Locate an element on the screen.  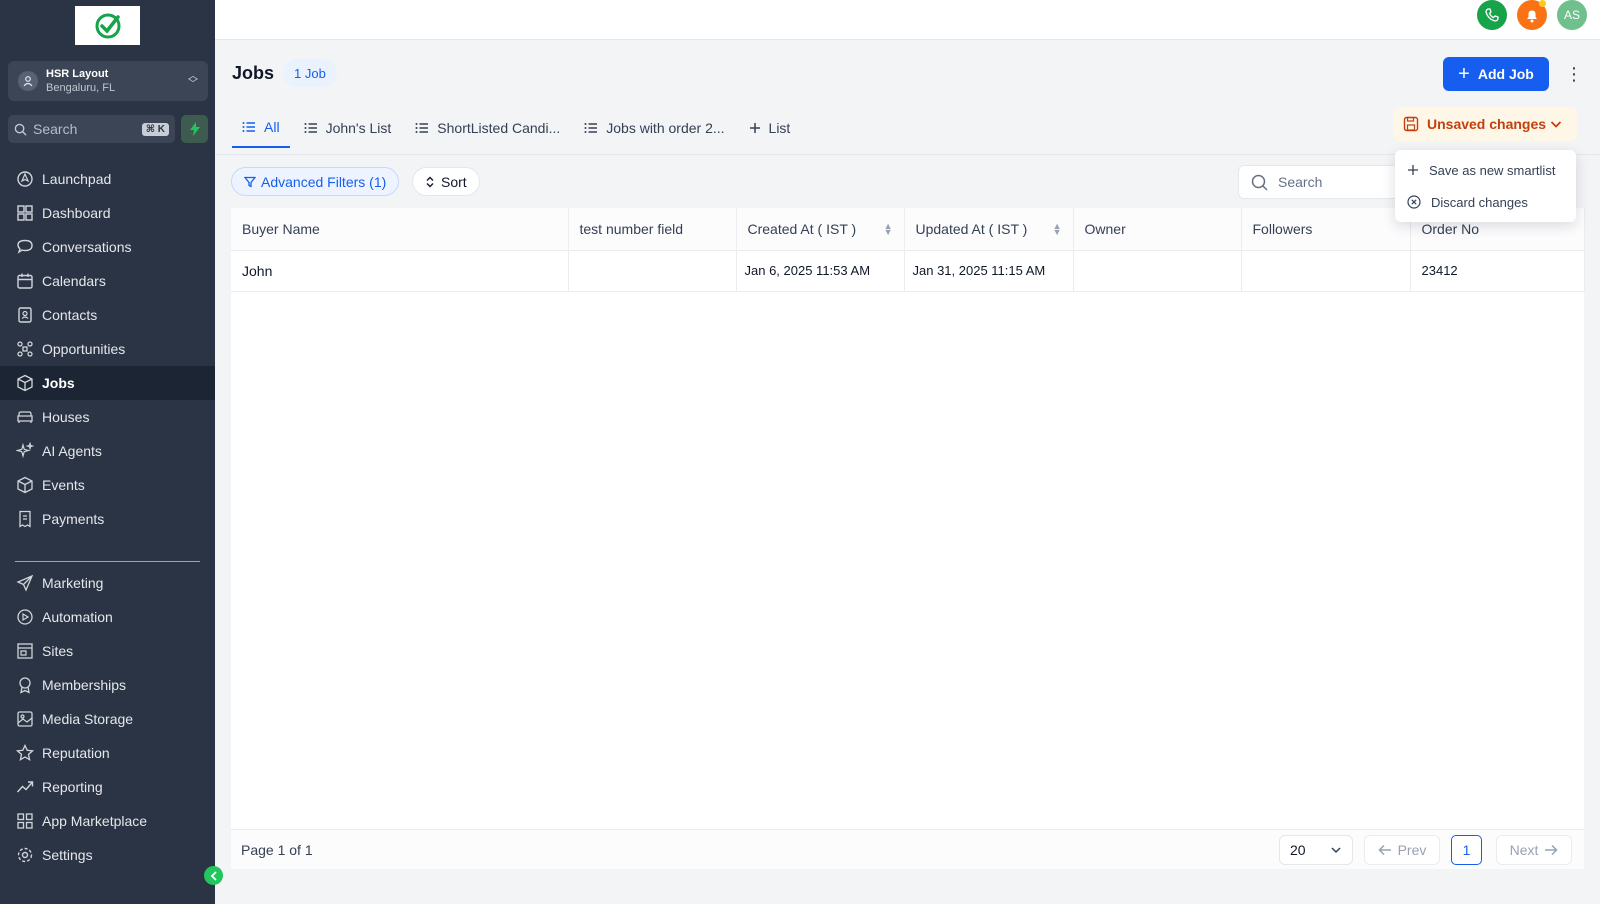
notifications-button is located at coordinates (1532, 15).